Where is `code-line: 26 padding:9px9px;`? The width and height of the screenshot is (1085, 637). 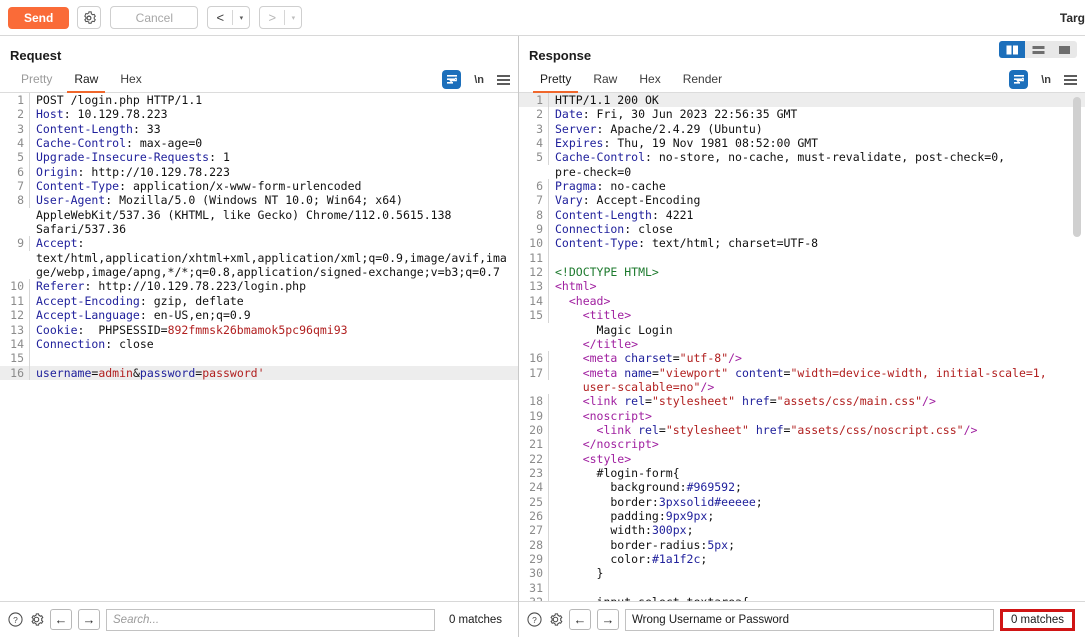 code-line: 26 padding:9px9px; is located at coordinates (802, 516).